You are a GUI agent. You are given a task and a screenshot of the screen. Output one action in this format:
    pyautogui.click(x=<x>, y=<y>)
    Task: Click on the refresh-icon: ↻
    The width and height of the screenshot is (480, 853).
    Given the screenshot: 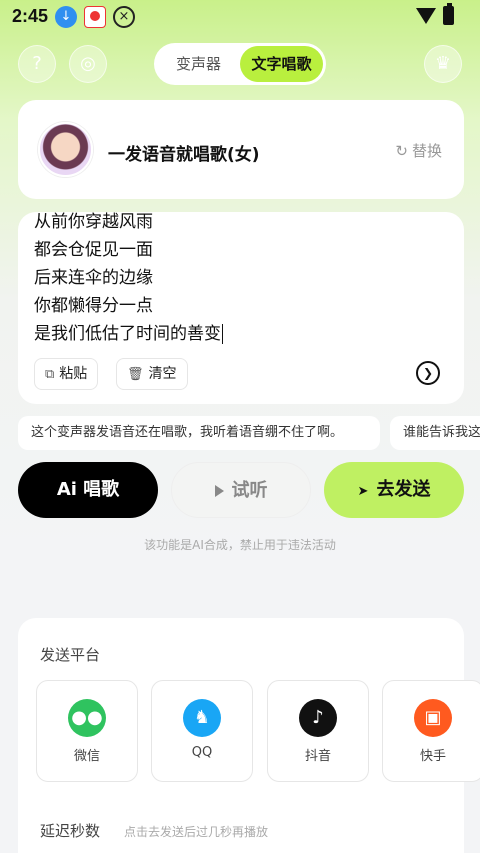 What is the action you would take?
    pyautogui.click(x=401, y=151)
    